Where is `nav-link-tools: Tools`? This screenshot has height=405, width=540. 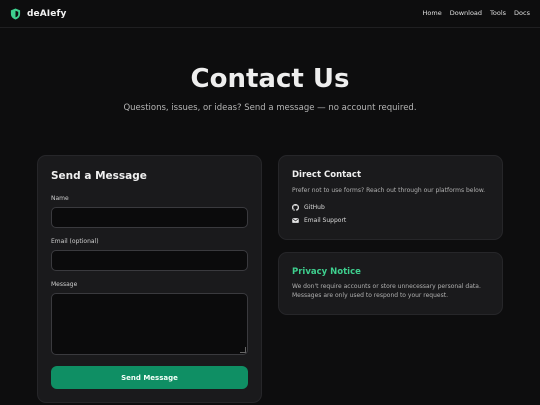 nav-link-tools: Tools is located at coordinates (498, 13).